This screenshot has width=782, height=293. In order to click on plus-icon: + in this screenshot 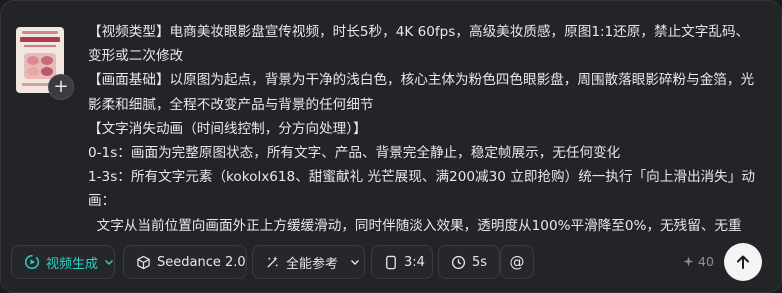, I will do `click(61, 86)`.